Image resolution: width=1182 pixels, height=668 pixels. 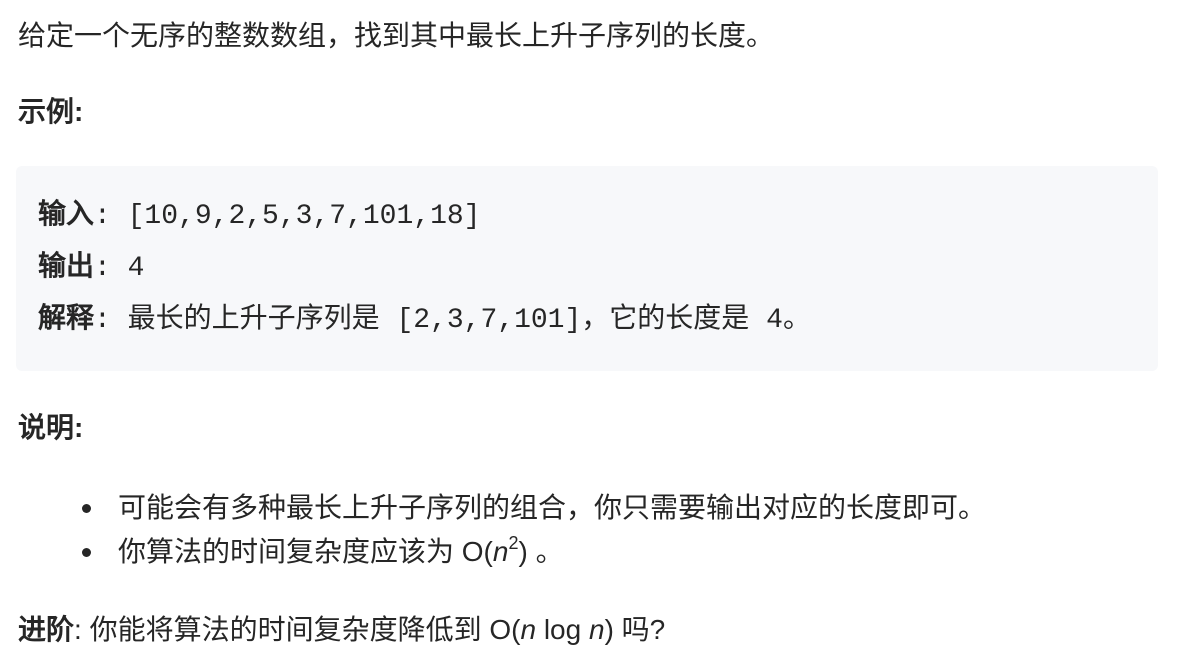 I want to click on advanced-text-pre: : 你能将算法的时间复杂度降低到 O(, so click(x=297, y=629).